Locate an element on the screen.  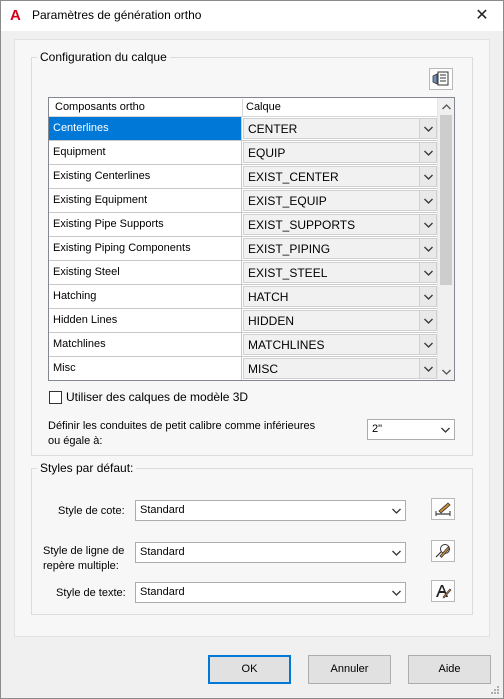
layer-select: HATCH is located at coordinates (340, 296).